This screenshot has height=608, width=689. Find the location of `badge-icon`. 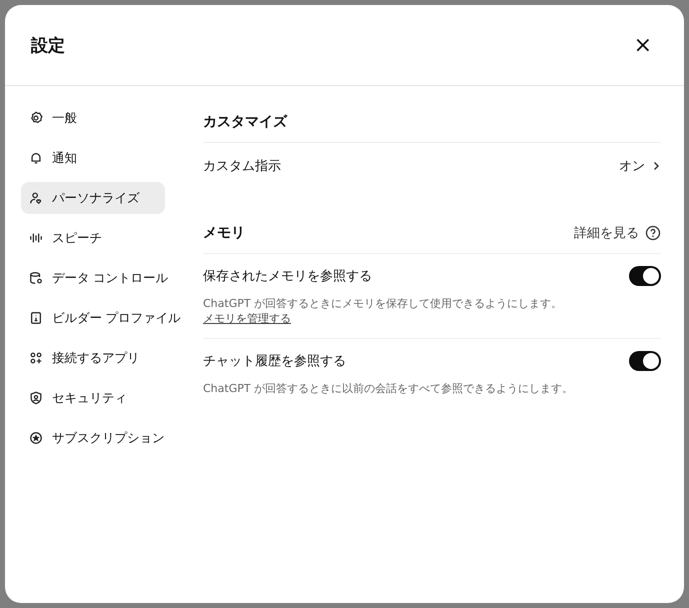

badge-icon is located at coordinates (36, 438).